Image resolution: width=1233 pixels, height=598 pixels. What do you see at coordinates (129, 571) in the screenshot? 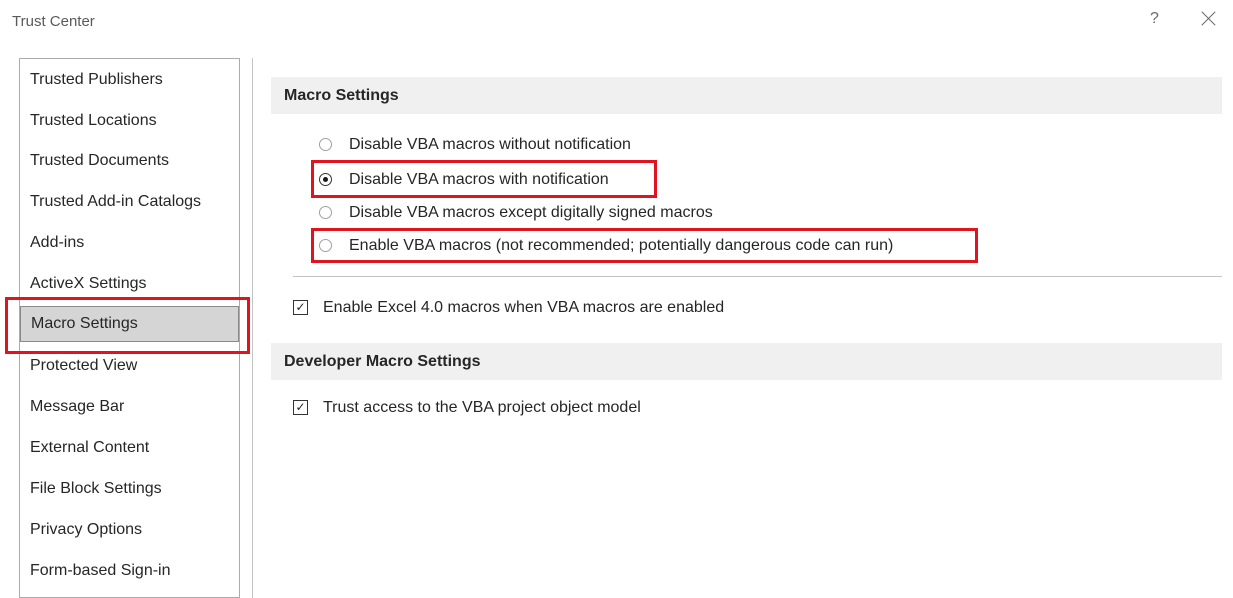
I see `sidebar-item-form-based-sign-in: Form-based Sign-in` at bounding box center [129, 571].